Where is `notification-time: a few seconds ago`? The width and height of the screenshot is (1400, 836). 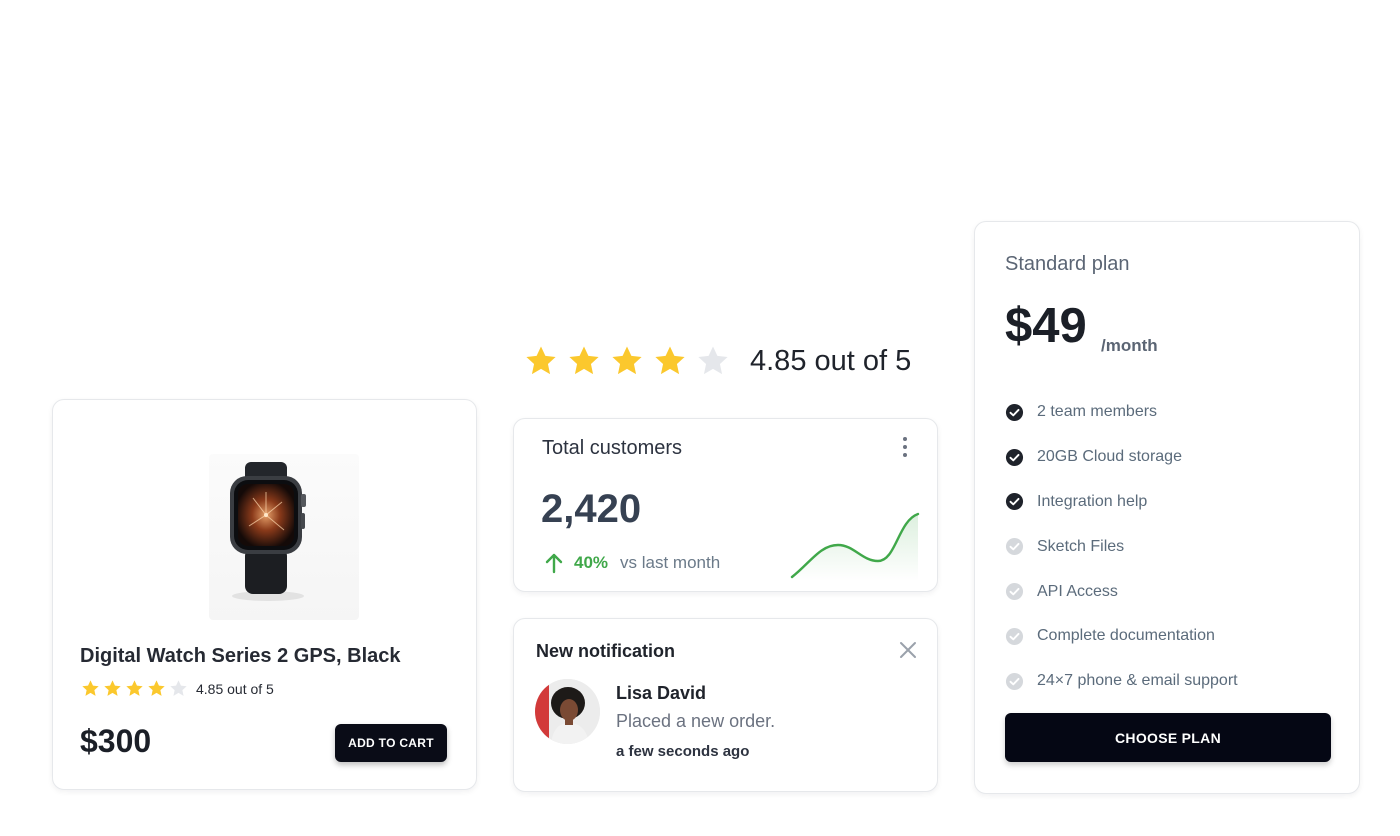 notification-time: a few seconds ago is located at coordinates (683, 751).